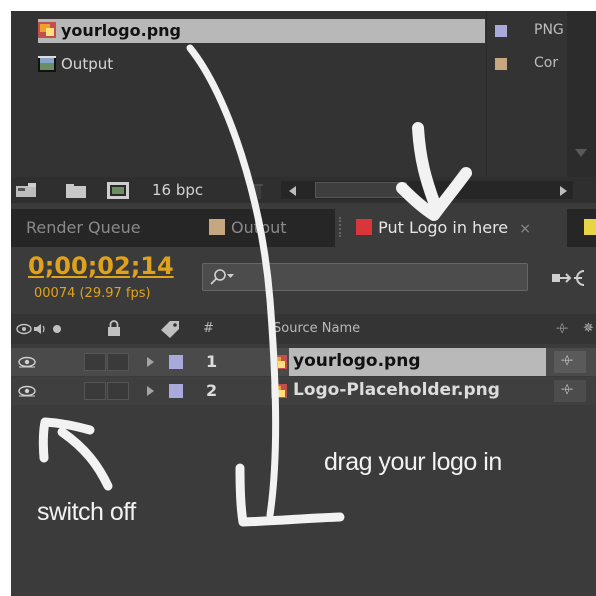 The width and height of the screenshot is (596, 596). I want to click on drag-arrow-head, so click(290, 495).